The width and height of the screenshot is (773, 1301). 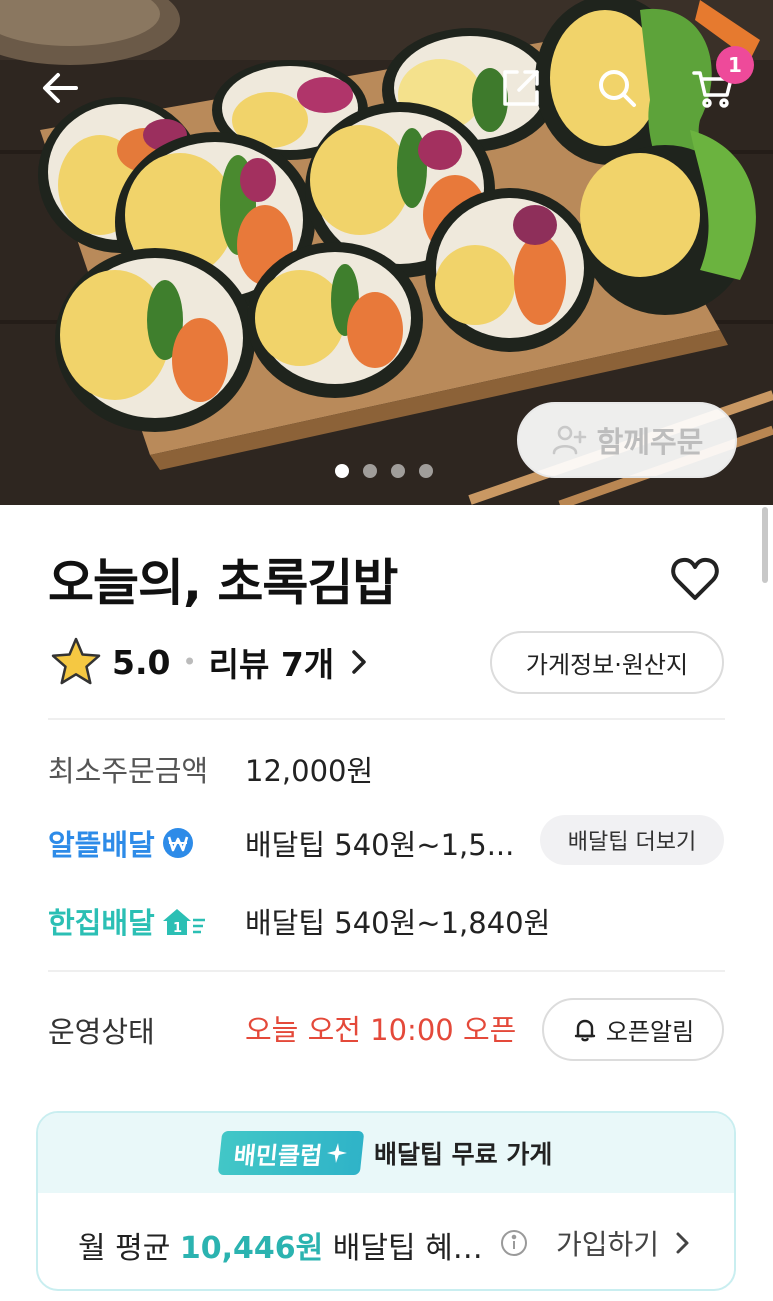 I want to click on search-button, so click(x=617, y=88).